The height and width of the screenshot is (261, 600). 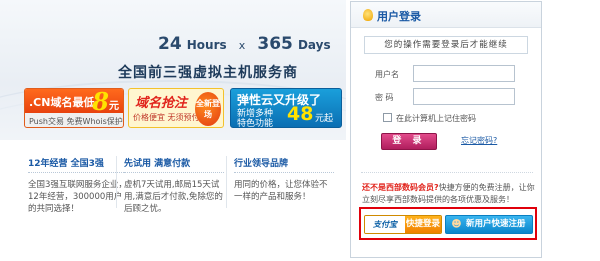 I want to click on hours-word: Hours, so click(x=206, y=45).